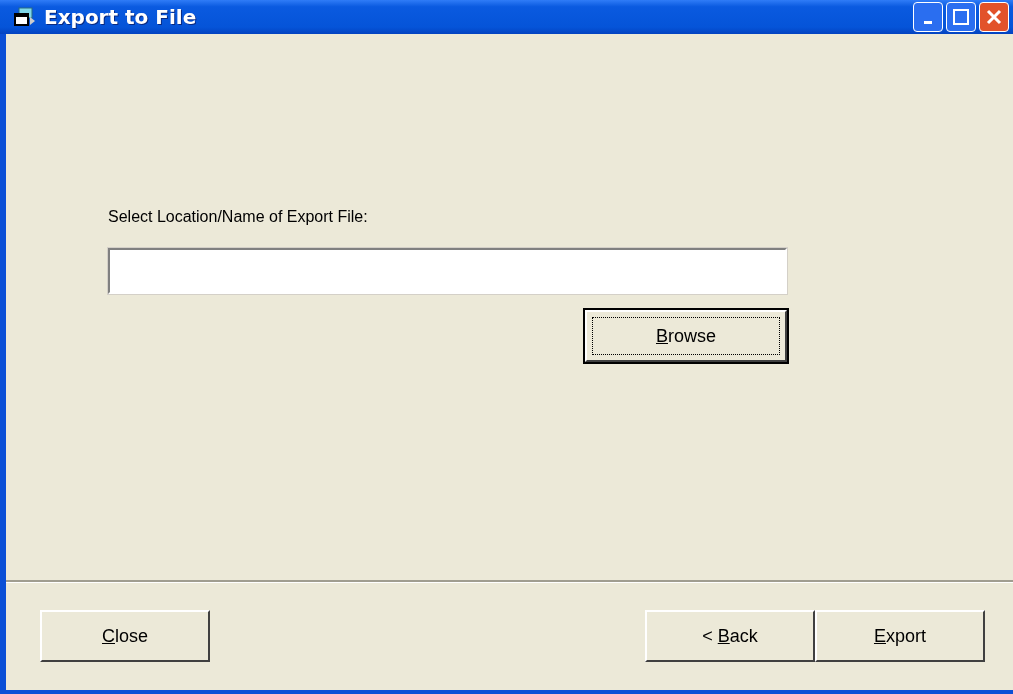  What do you see at coordinates (928, 17) in the screenshot?
I see `minimize-button` at bounding box center [928, 17].